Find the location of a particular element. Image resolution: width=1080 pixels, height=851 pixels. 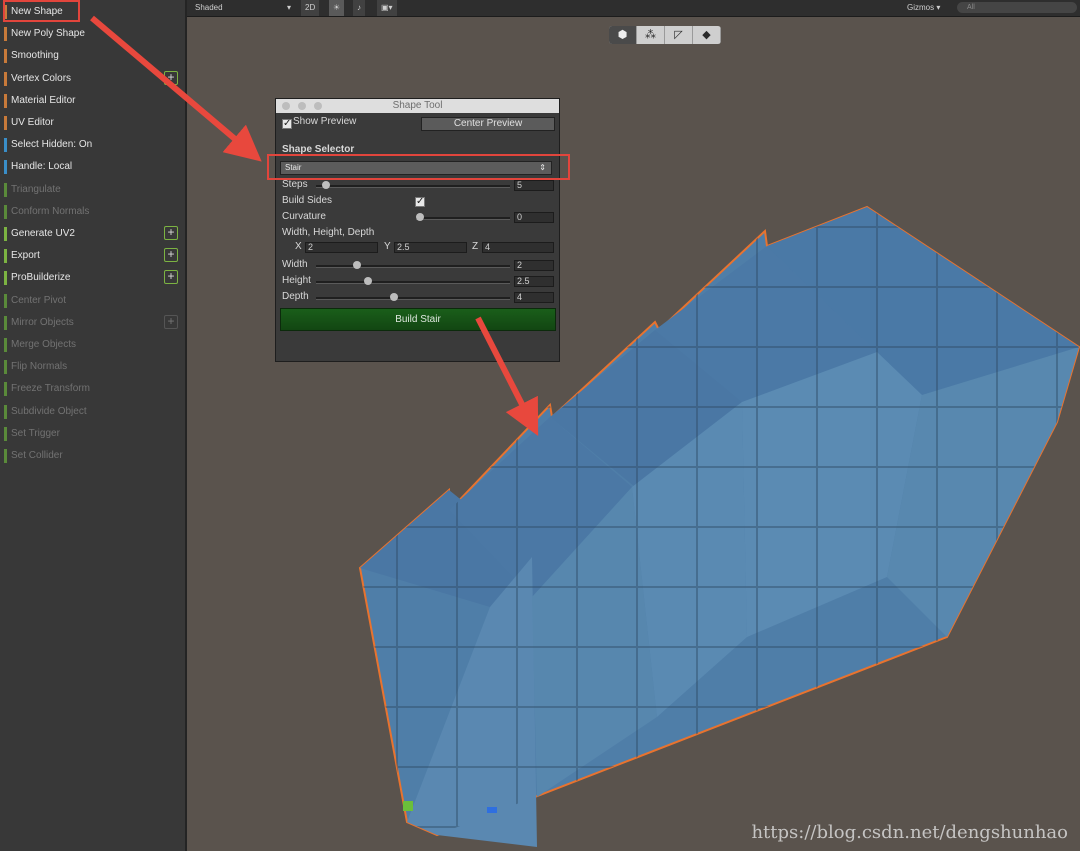

axis-handle-icon is located at coordinates (492, 810).